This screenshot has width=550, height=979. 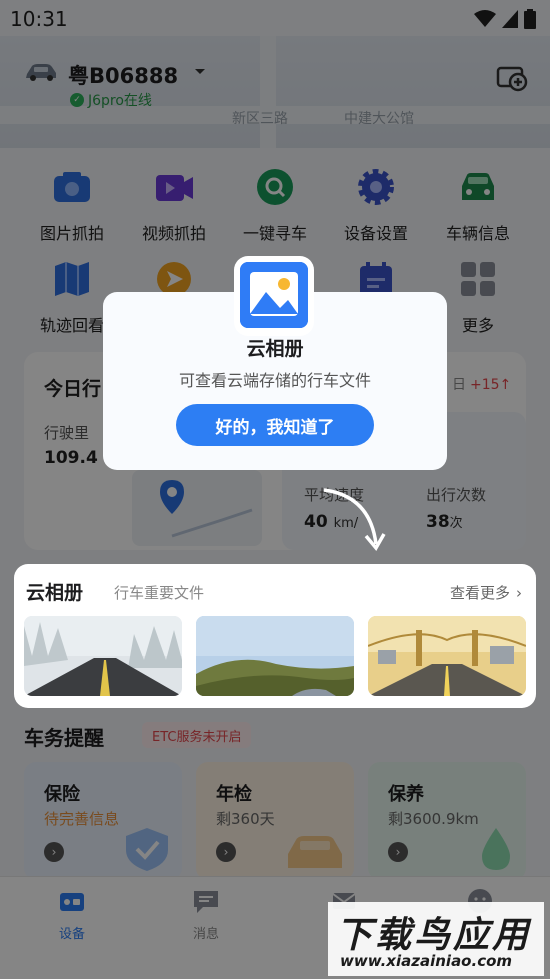 I want to click on guide-arrow-icon, so click(x=354, y=520).